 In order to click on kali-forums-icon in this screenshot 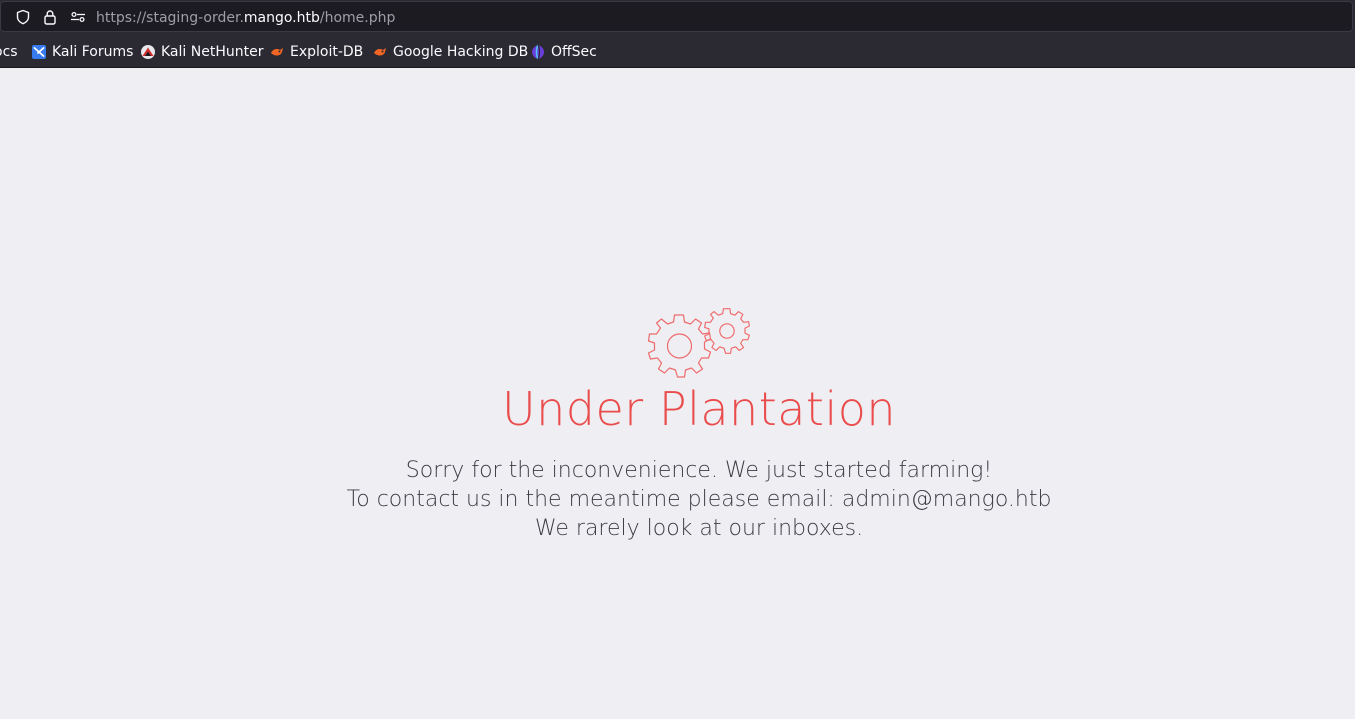, I will do `click(39, 52)`.